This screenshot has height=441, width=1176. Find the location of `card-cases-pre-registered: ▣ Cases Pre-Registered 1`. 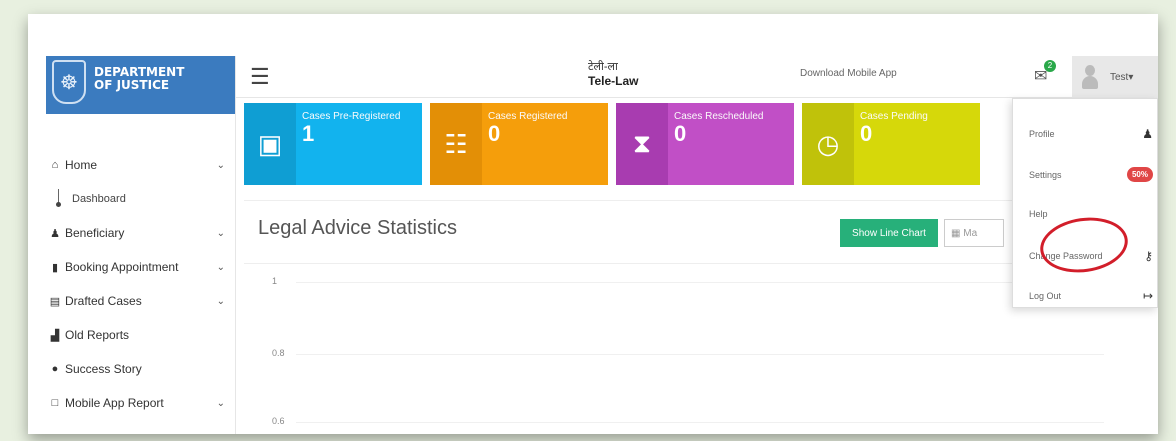

card-cases-pre-registered: ▣ Cases Pre-Registered 1 is located at coordinates (333, 144).